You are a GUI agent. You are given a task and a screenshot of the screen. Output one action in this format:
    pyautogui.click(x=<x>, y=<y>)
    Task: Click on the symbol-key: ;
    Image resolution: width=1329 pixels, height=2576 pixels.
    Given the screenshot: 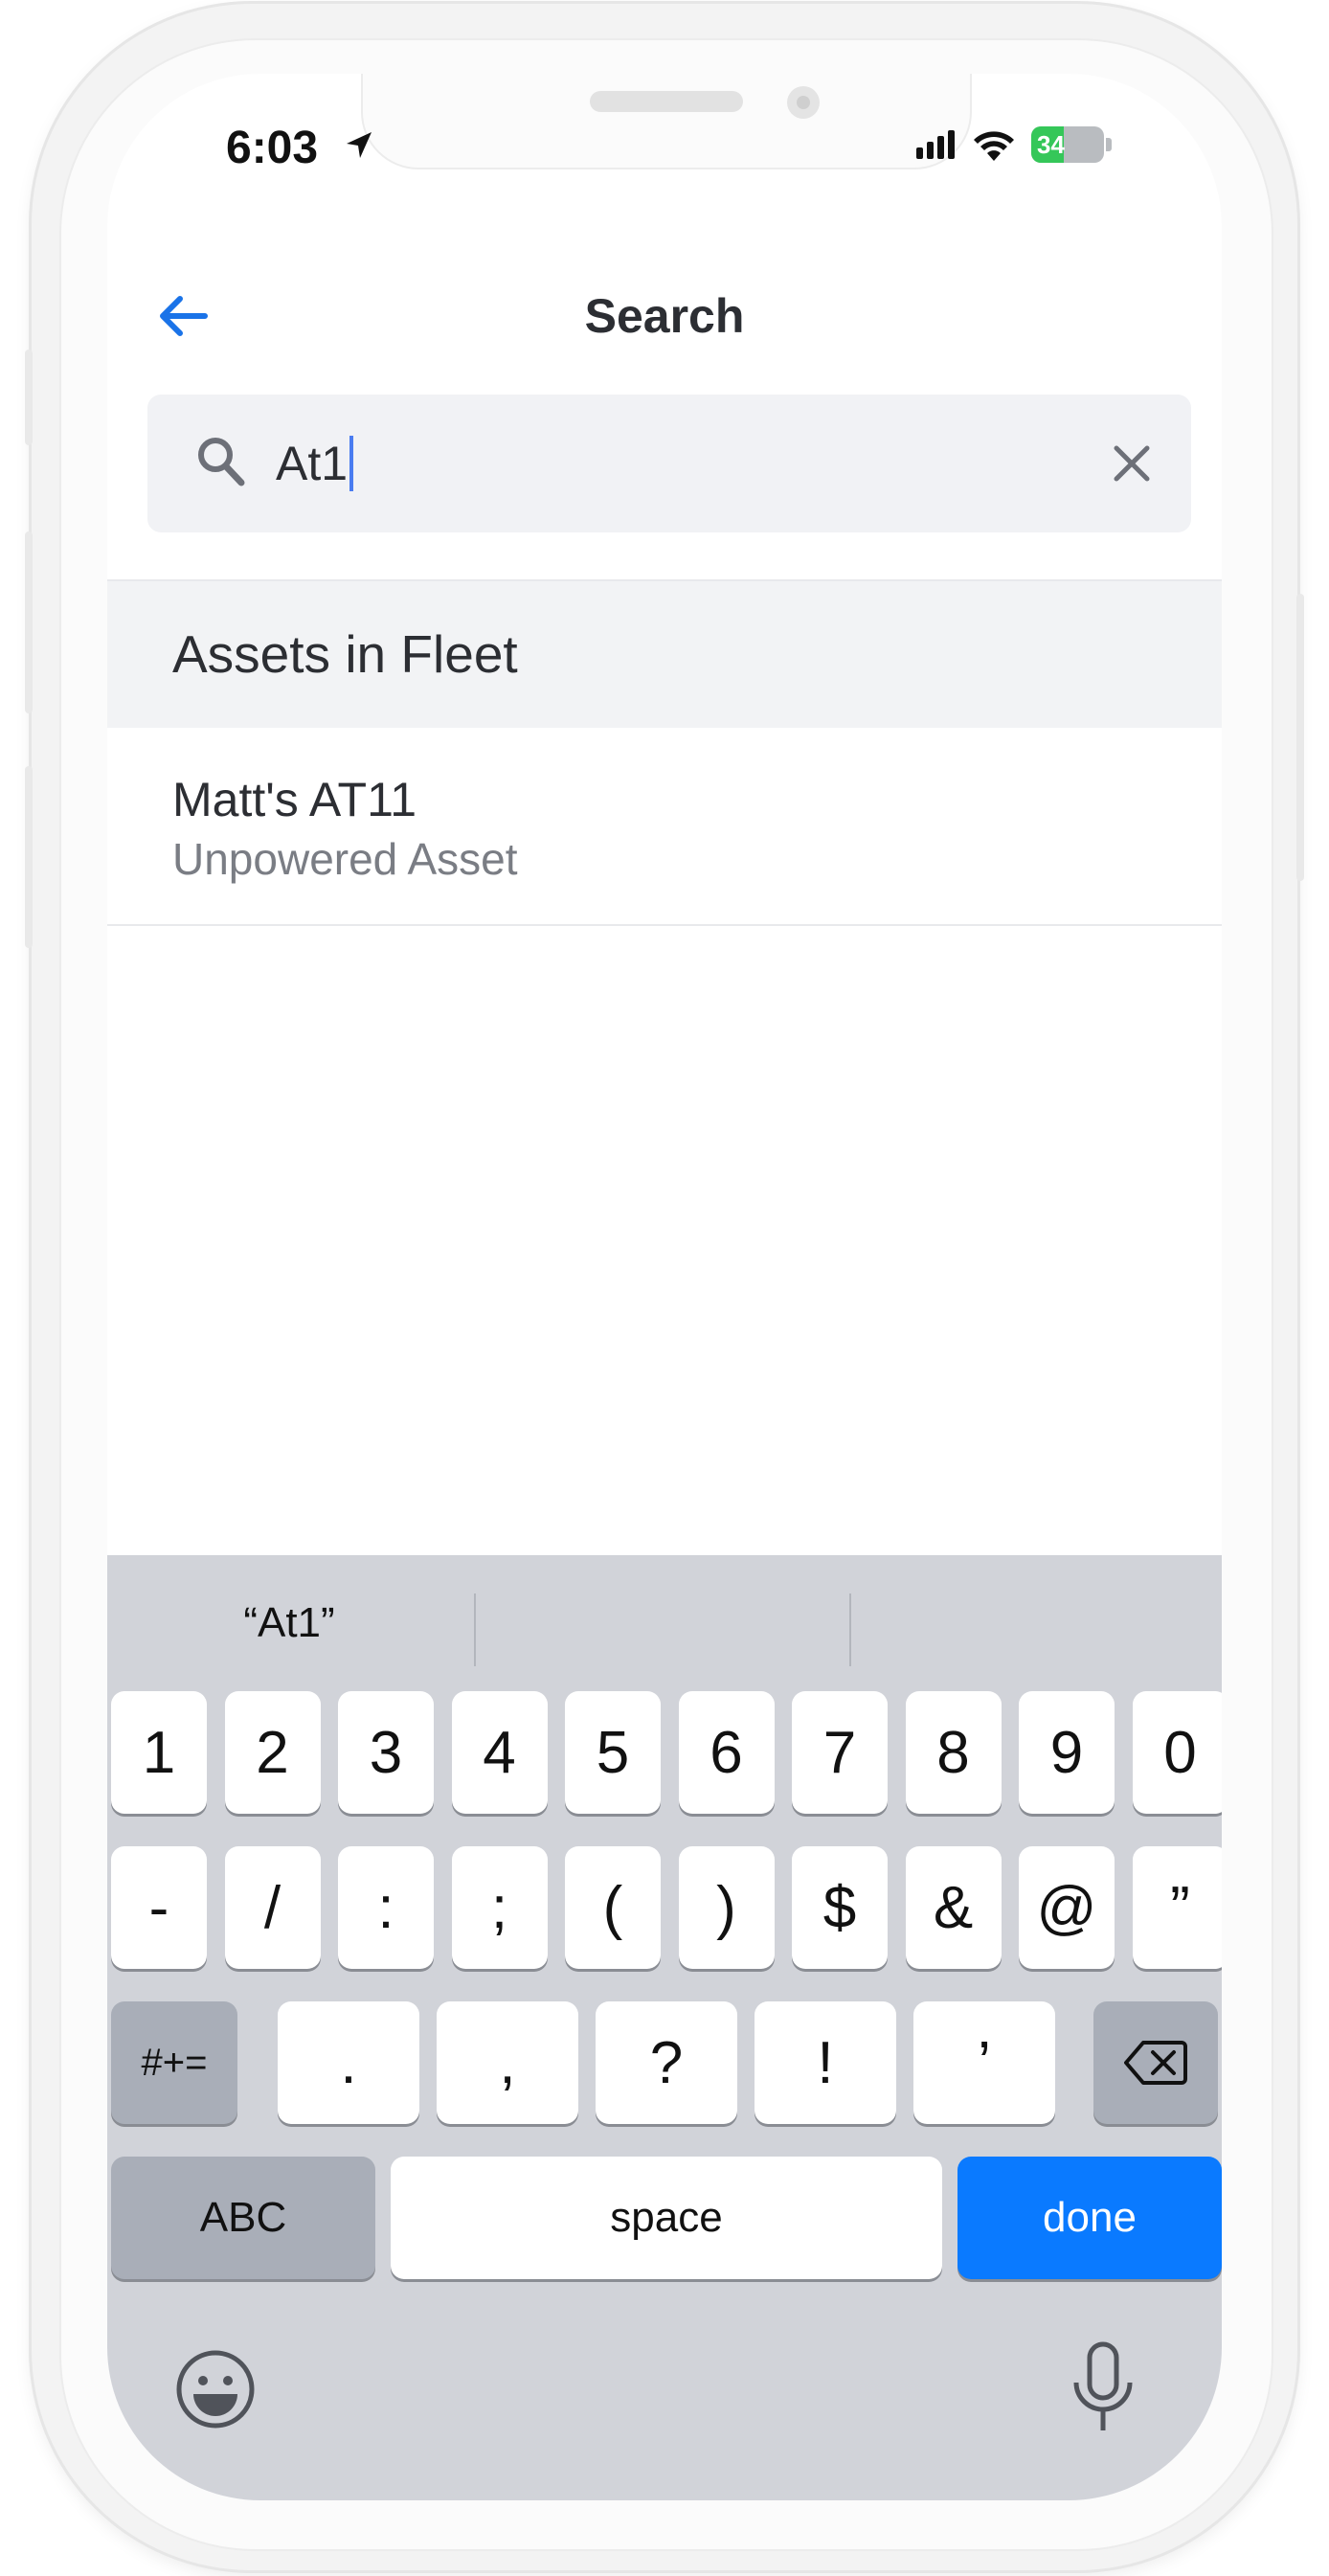 What is the action you would take?
    pyautogui.click(x=499, y=1907)
    